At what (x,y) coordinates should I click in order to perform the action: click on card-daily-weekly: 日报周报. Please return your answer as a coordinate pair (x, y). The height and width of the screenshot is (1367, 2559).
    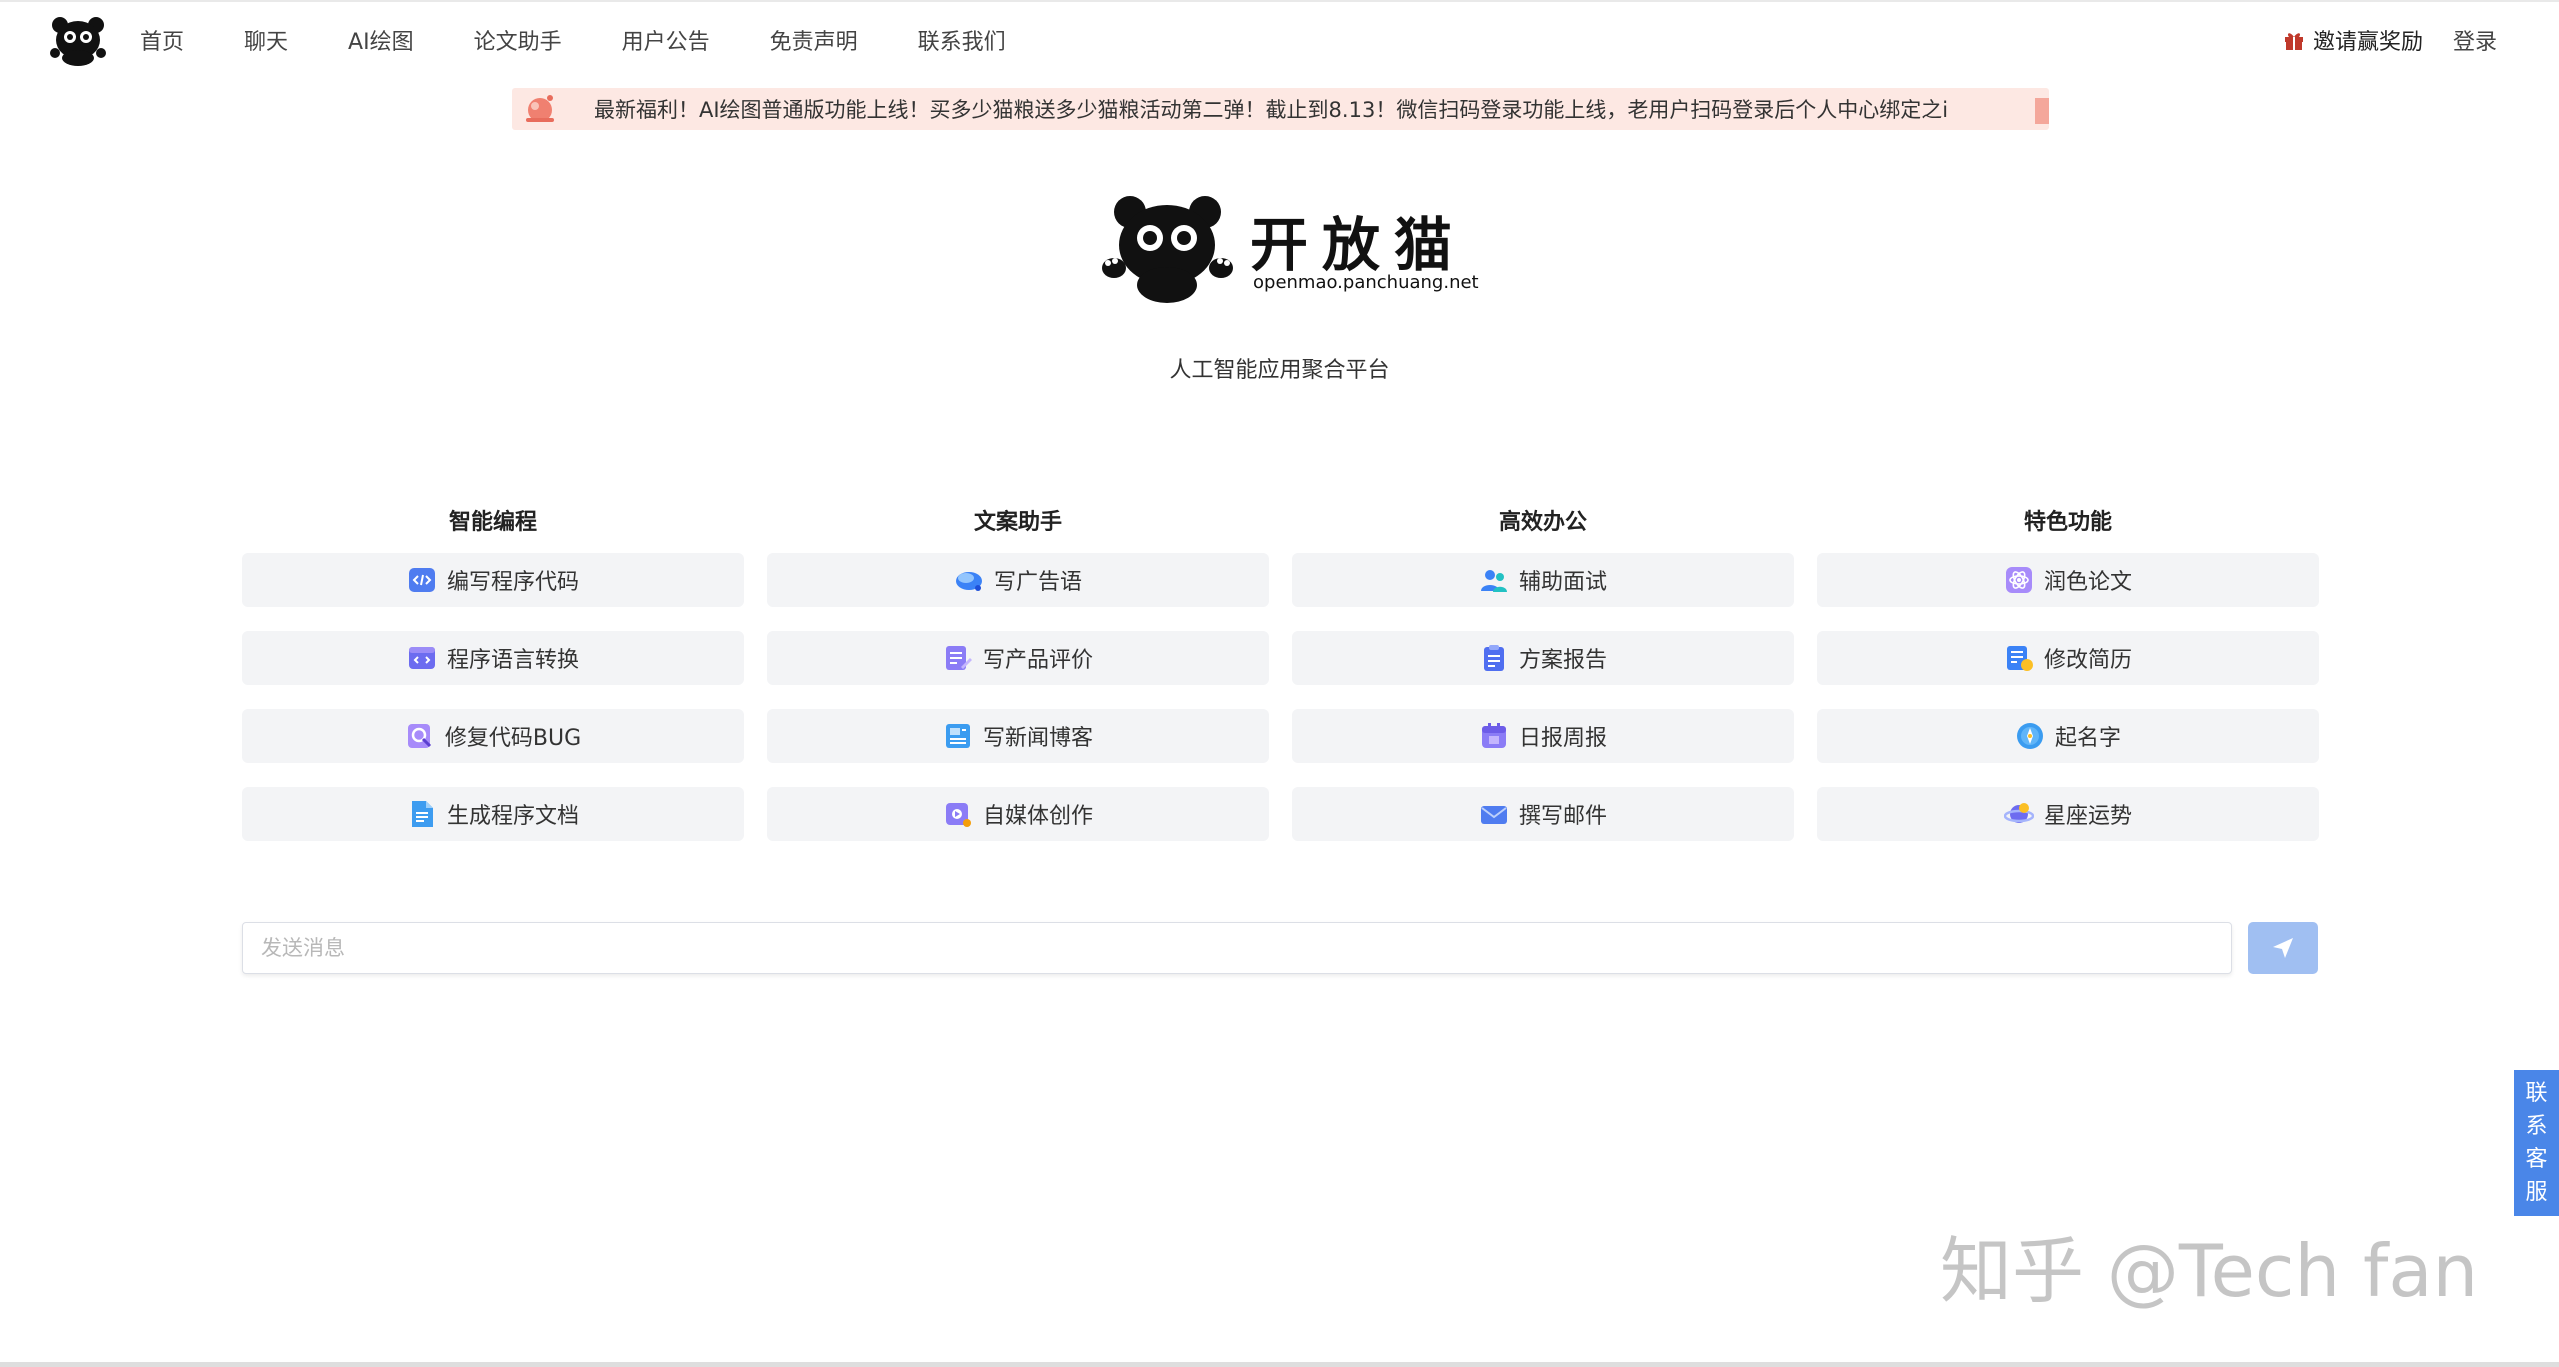
    Looking at the image, I should click on (1543, 736).